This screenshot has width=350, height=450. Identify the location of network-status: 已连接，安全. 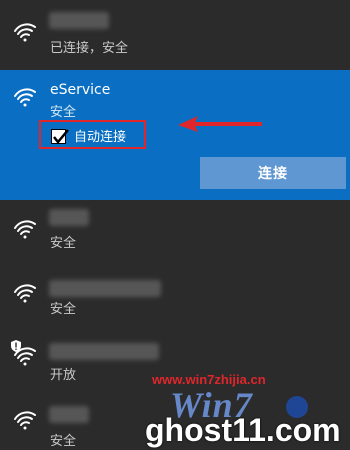
(89, 48).